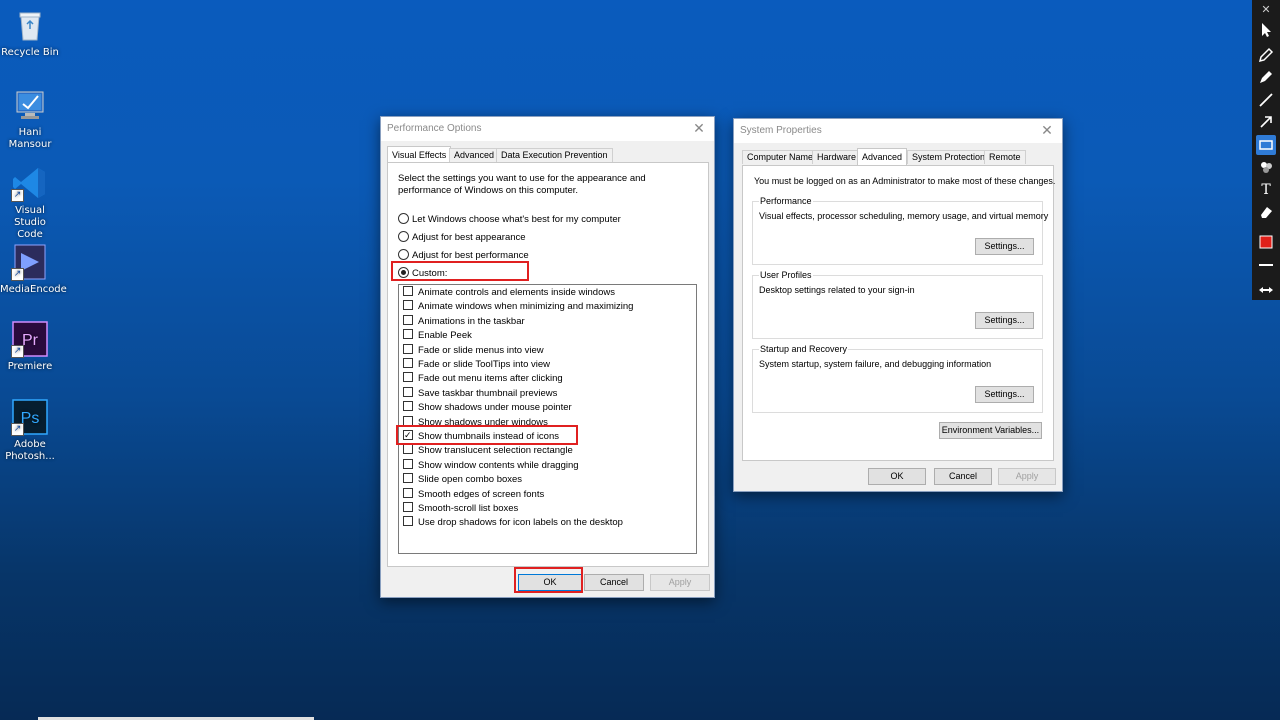  I want to click on checkbox-label: Smooth-scroll list boxes, so click(468, 508).